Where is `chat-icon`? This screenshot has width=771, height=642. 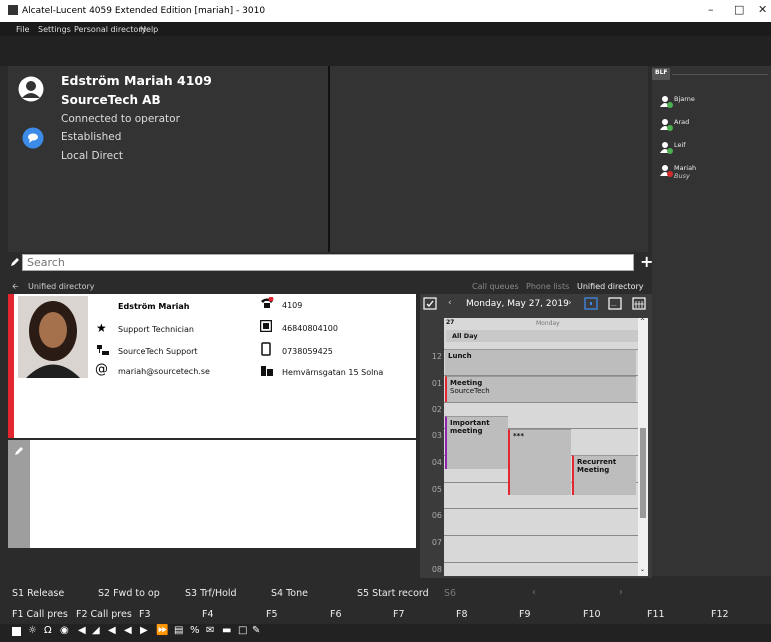 chat-icon is located at coordinates (33, 138).